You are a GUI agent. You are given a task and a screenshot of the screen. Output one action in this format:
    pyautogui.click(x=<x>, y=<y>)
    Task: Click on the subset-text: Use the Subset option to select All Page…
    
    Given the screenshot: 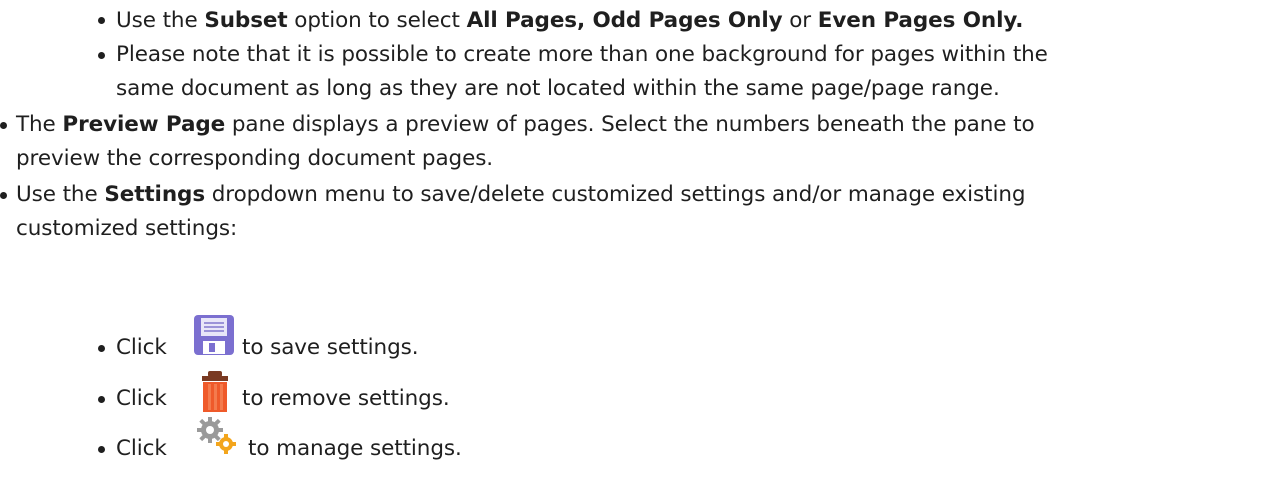 What is the action you would take?
    pyautogui.click(x=569, y=21)
    